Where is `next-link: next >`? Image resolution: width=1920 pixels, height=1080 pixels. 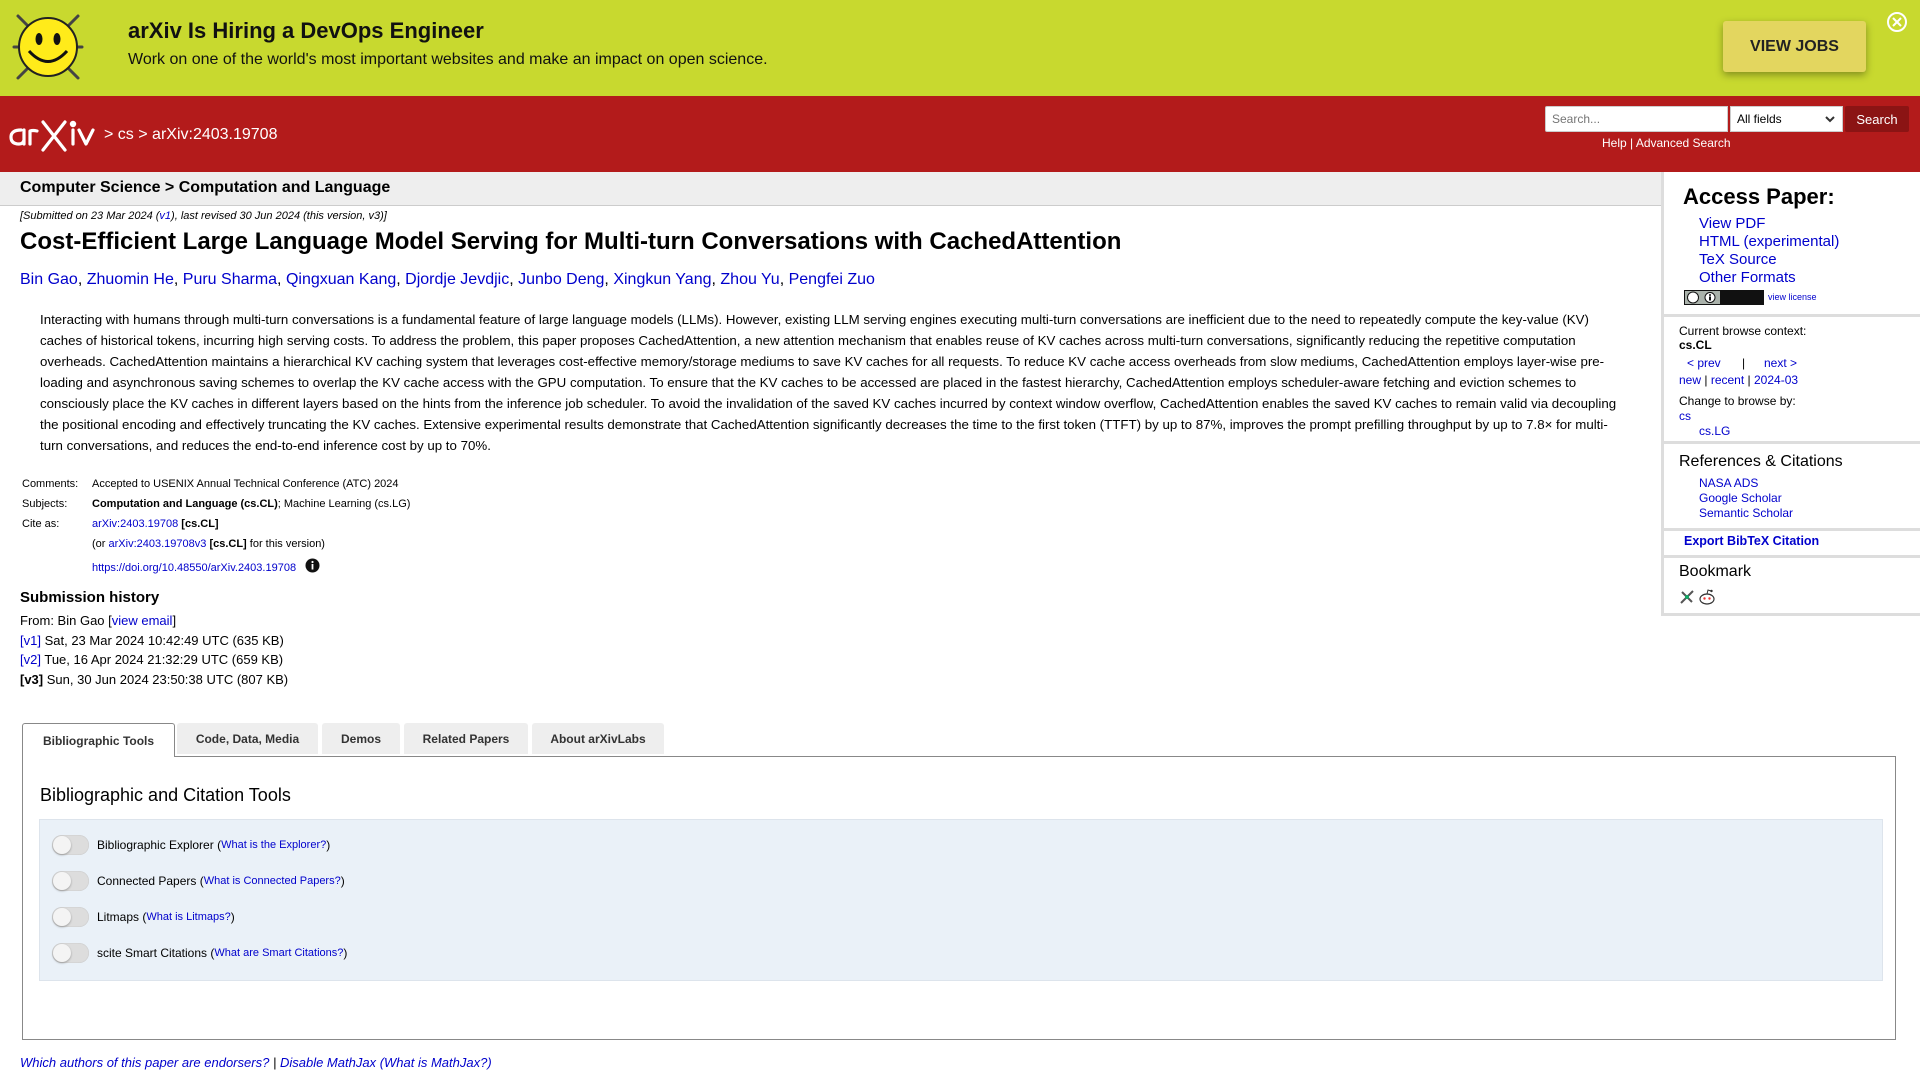
next-link: next > is located at coordinates (1780, 363).